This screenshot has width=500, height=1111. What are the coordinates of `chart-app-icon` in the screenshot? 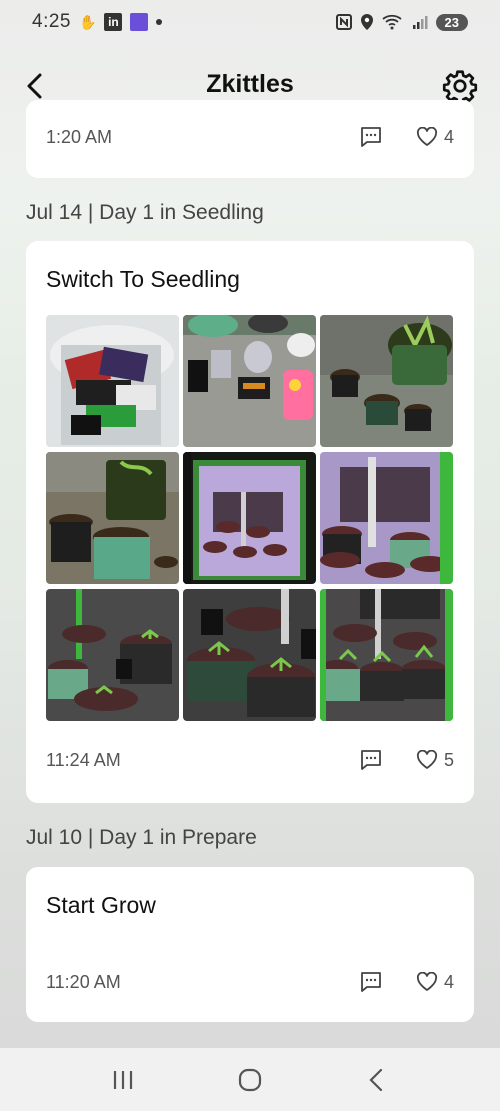 It's located at (139, 22).